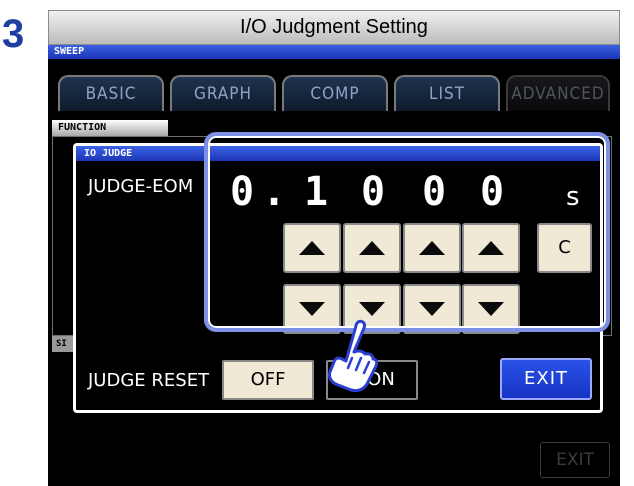 This screenshot has width=634, height=486. Describe the element at coordinates (111, 93) in the screenshot. I see `tab-basic: BASIC` at that location.